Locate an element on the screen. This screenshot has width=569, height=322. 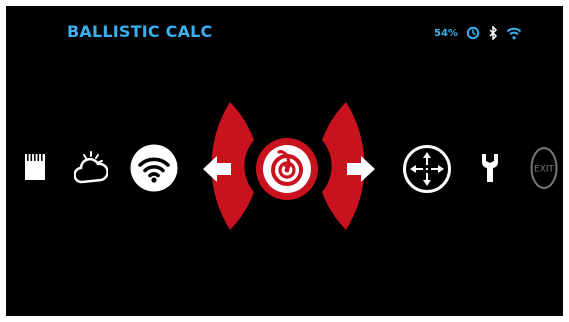
page-title: BALLISTIC CALC is located at coordinates (140, 31).